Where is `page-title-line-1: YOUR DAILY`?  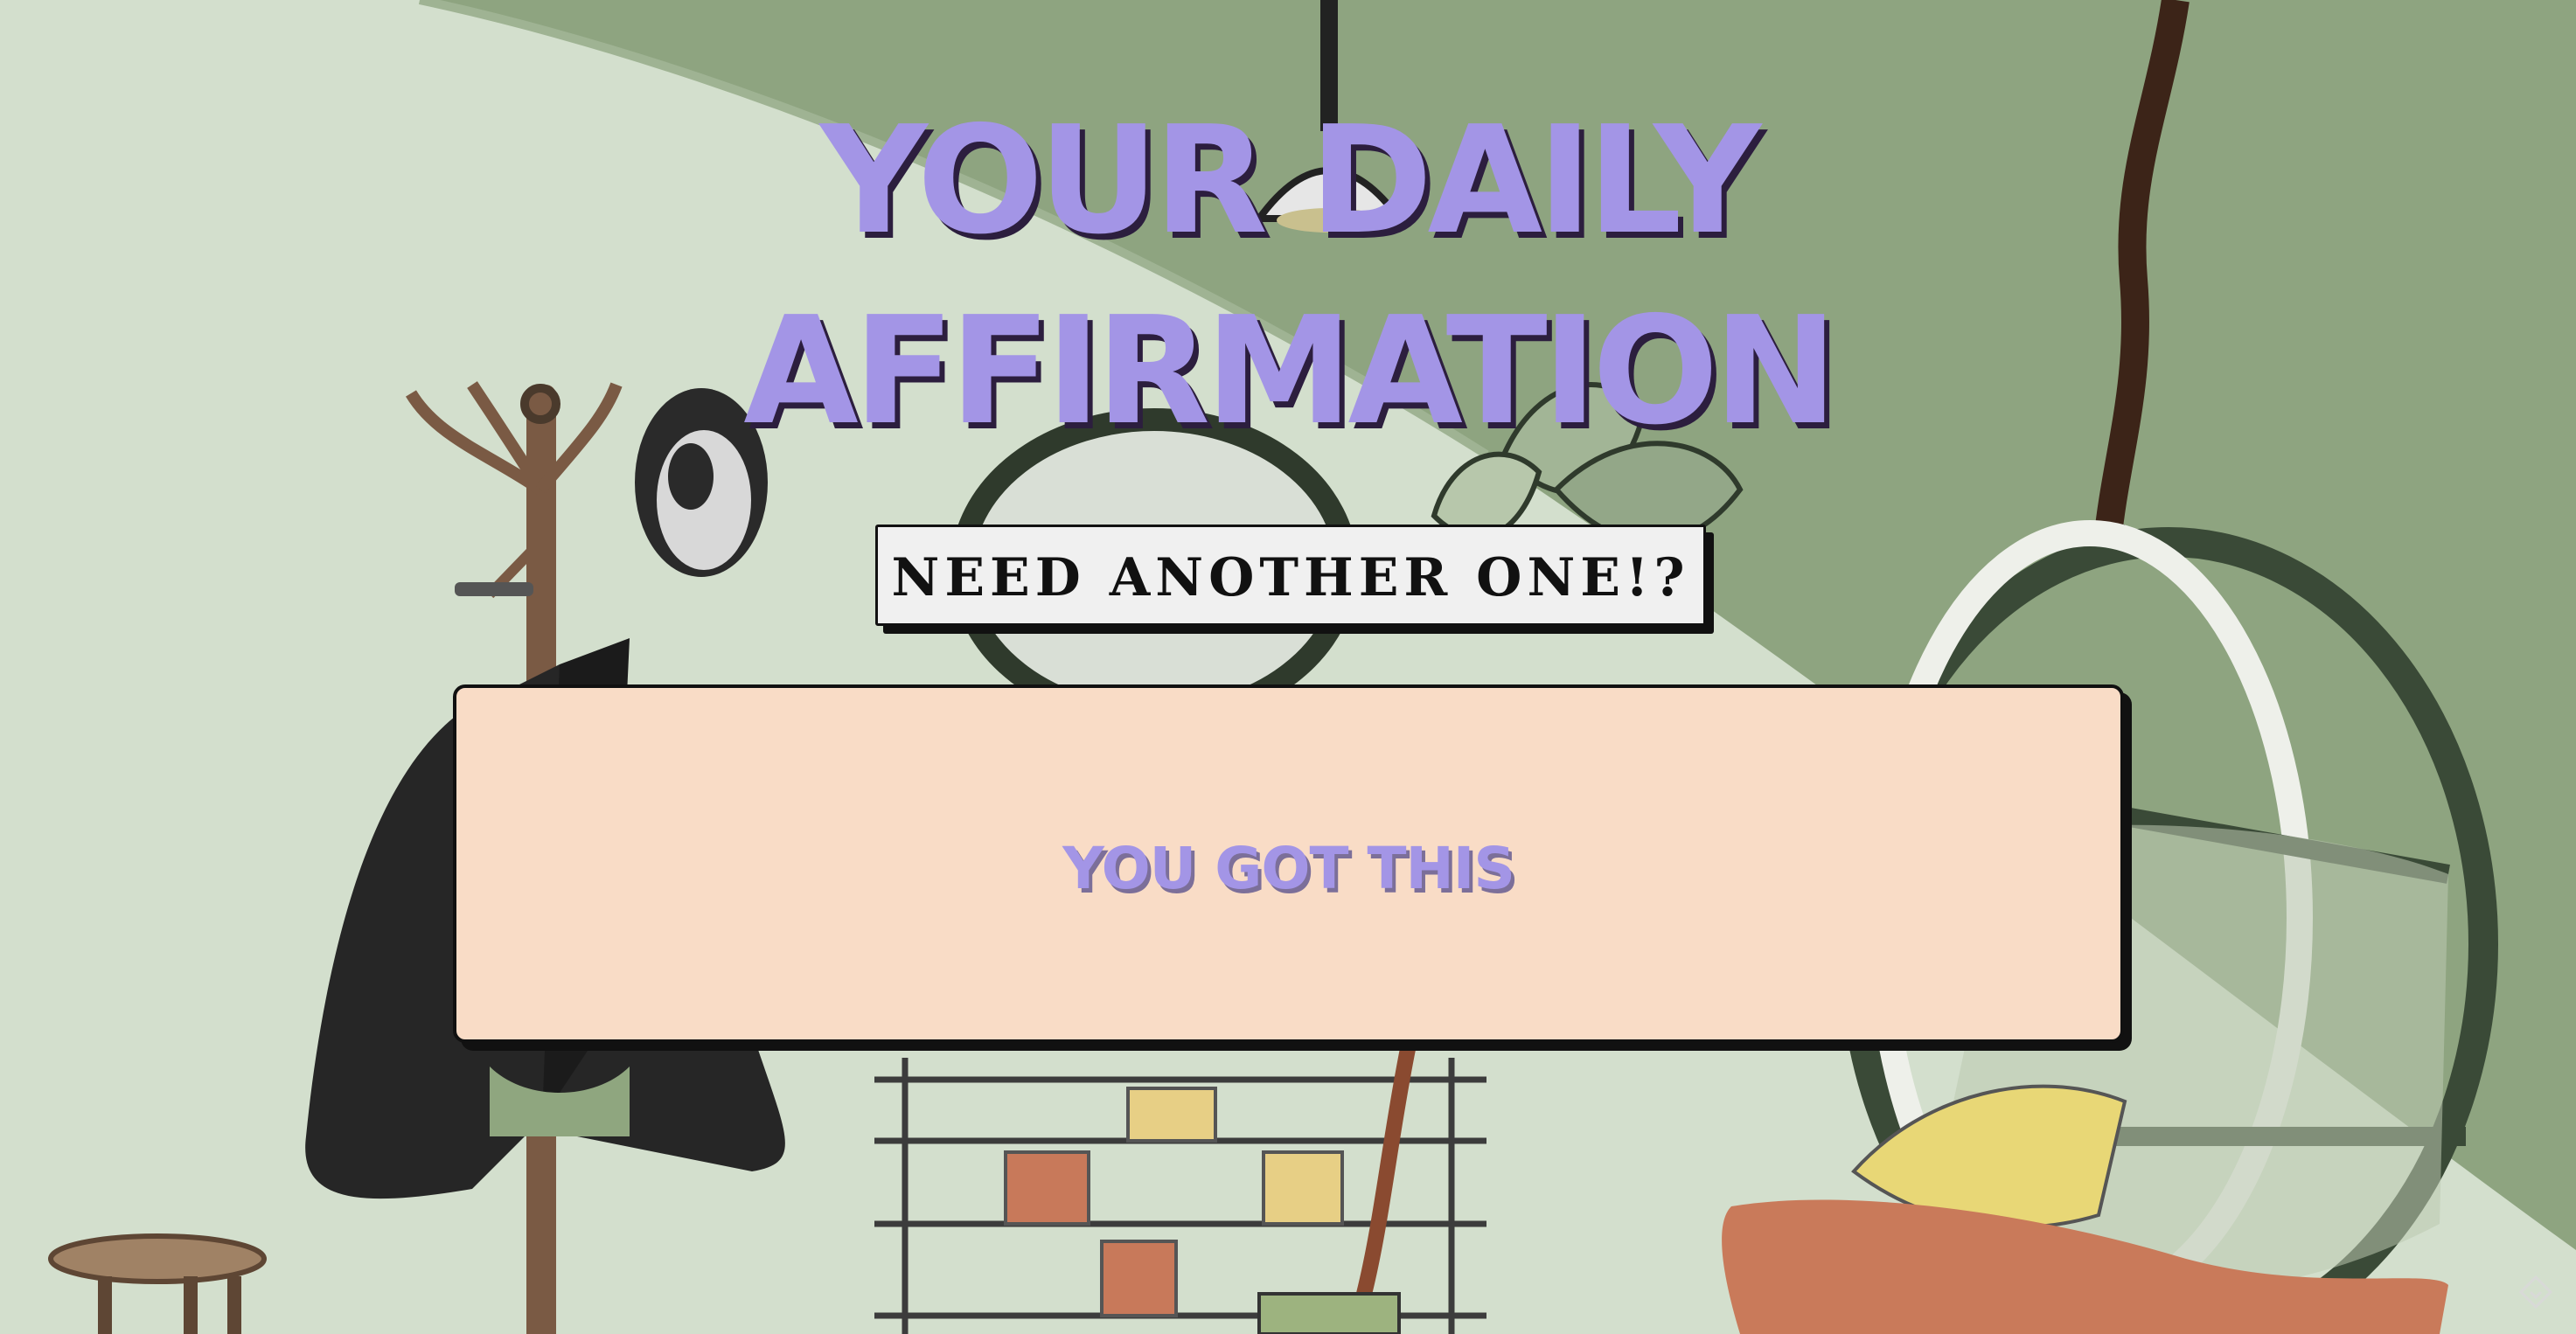
page-title-line-1: YOUR DAILY is located at coordinates (1290, 180).